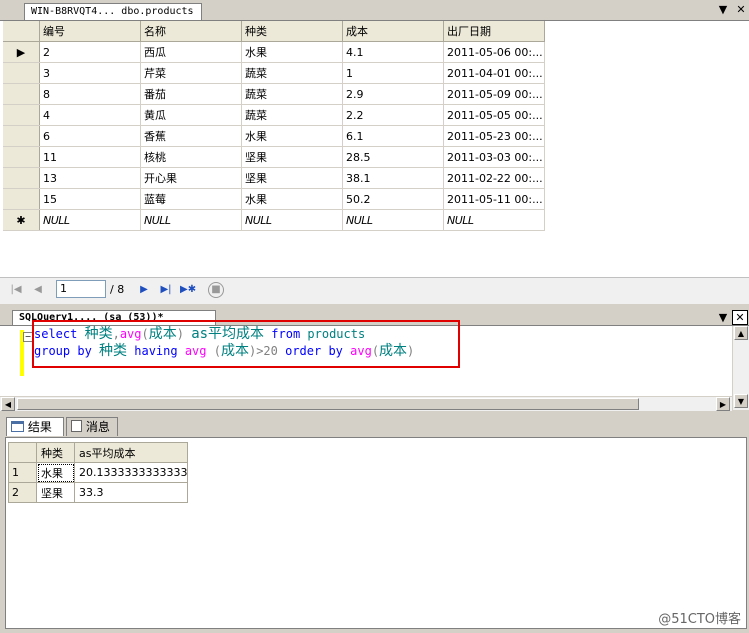 This screenshot has height=633, width=749. I want to click on scroll-up-icon: ▲, so click(741, 333).